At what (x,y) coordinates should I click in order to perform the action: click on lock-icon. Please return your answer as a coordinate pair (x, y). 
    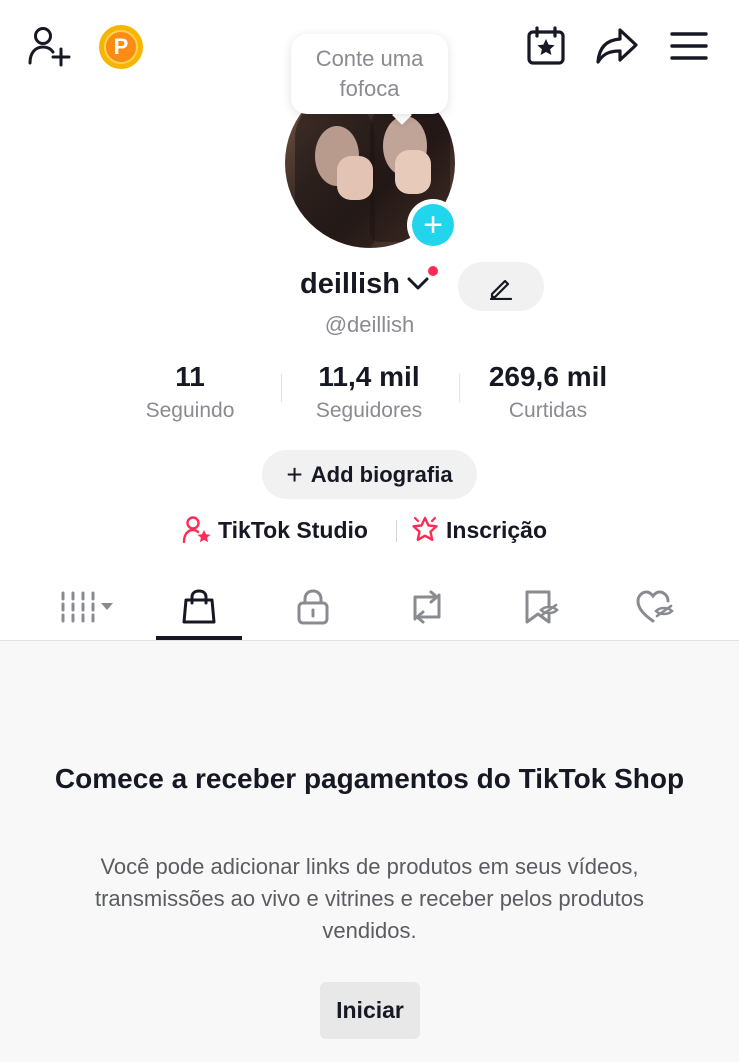
    Looking at the image, I should click on (313, 607).